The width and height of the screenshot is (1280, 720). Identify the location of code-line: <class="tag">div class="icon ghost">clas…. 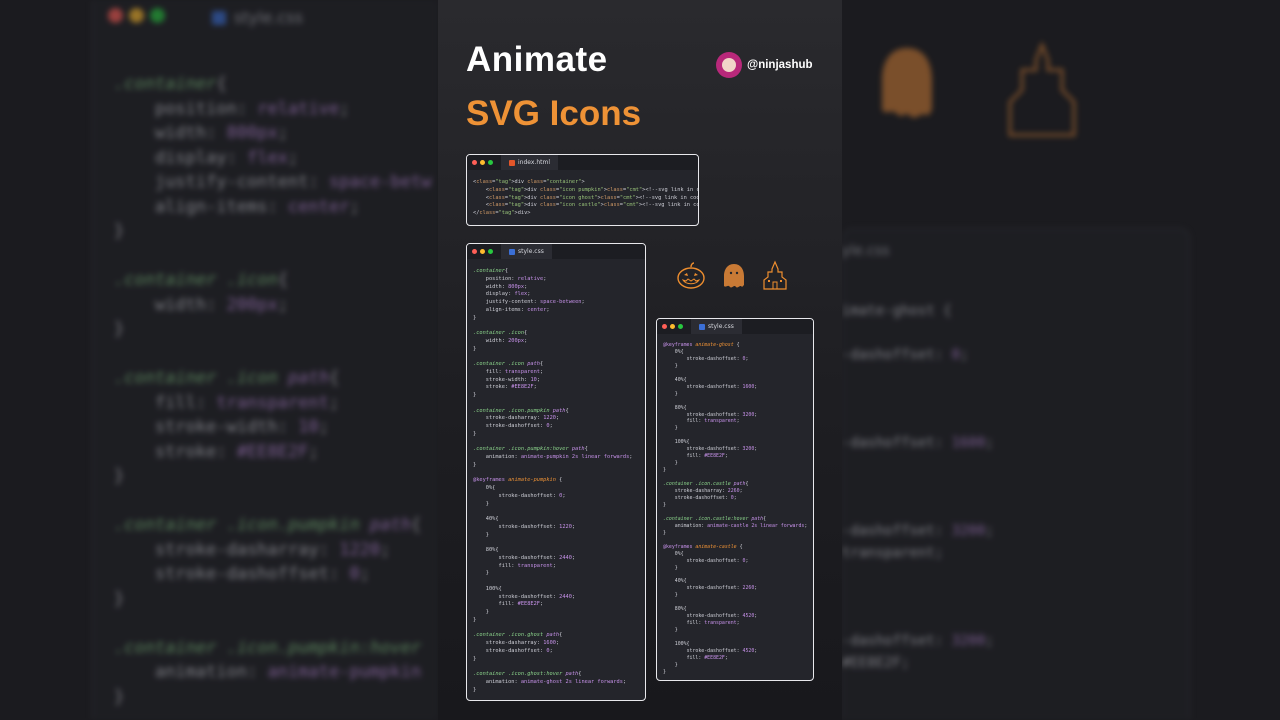
(586, 197).